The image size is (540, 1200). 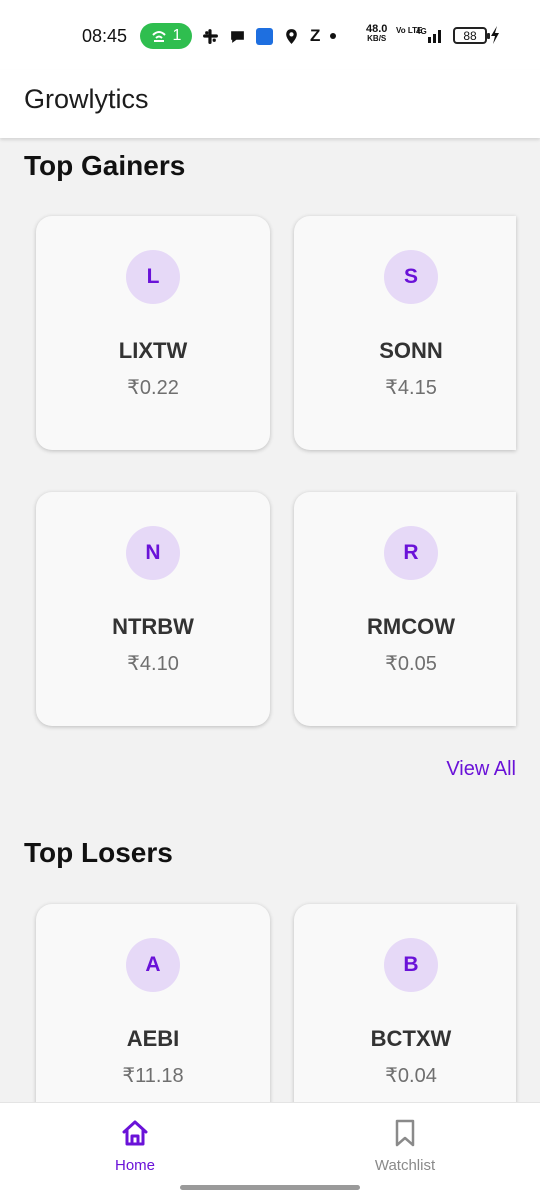 I want to click on stock-ticker: LIXTW, so click(x=153, y=350).